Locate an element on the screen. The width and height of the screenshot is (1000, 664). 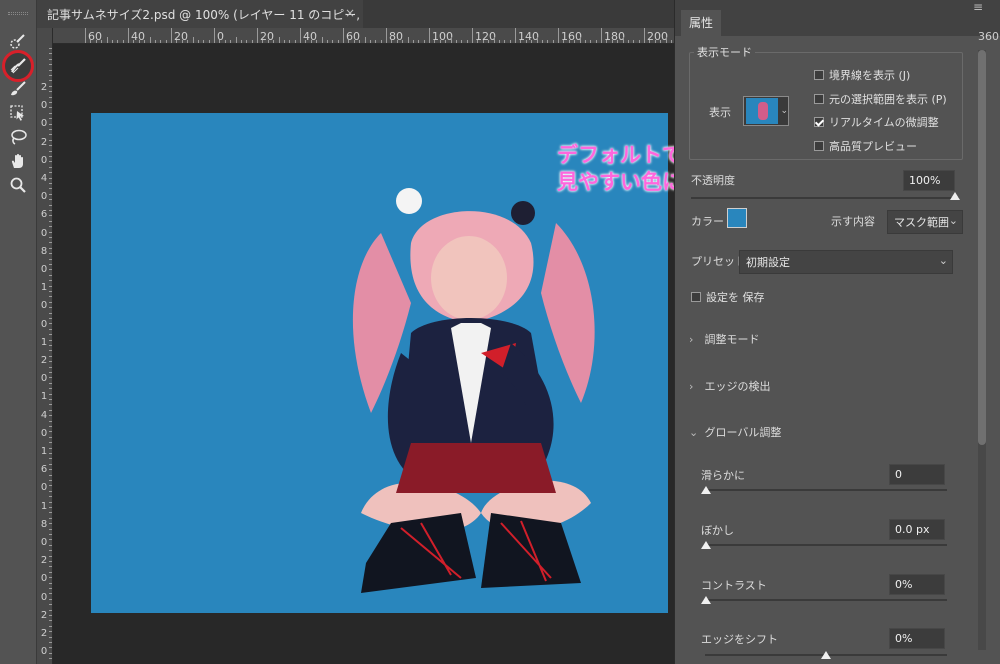
ruler-tick-label: 0 is located at coordinates (44, 324).